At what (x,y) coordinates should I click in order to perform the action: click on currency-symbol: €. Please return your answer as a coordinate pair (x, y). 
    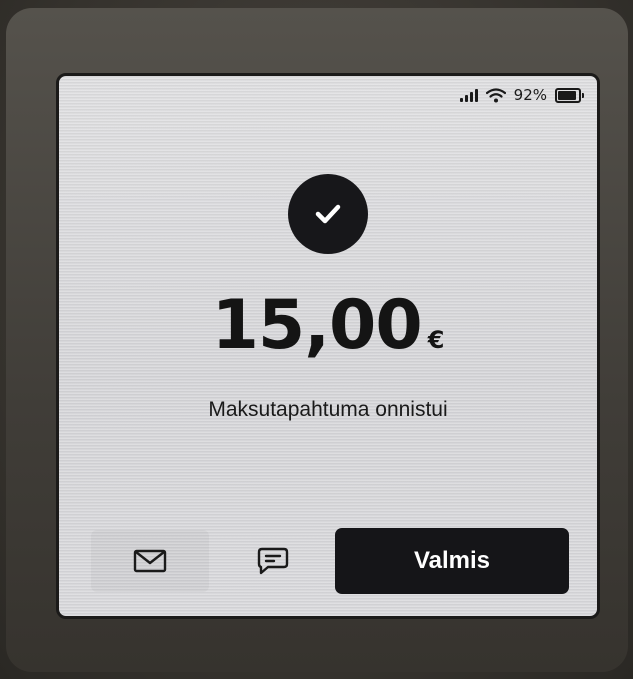
    Looking at the image, I should click on (436, 340).